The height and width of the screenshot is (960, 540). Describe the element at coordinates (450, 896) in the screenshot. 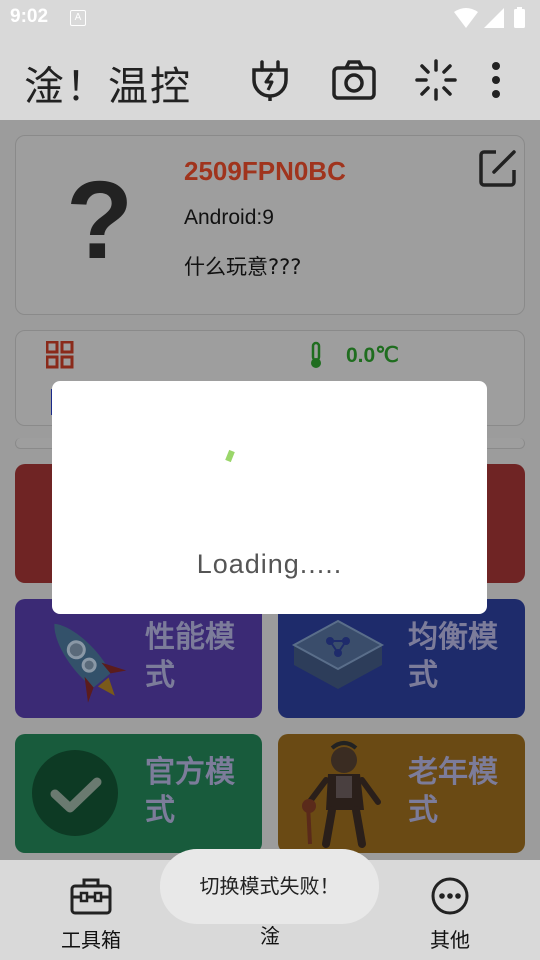

I see `more-circle-icon` at that location.